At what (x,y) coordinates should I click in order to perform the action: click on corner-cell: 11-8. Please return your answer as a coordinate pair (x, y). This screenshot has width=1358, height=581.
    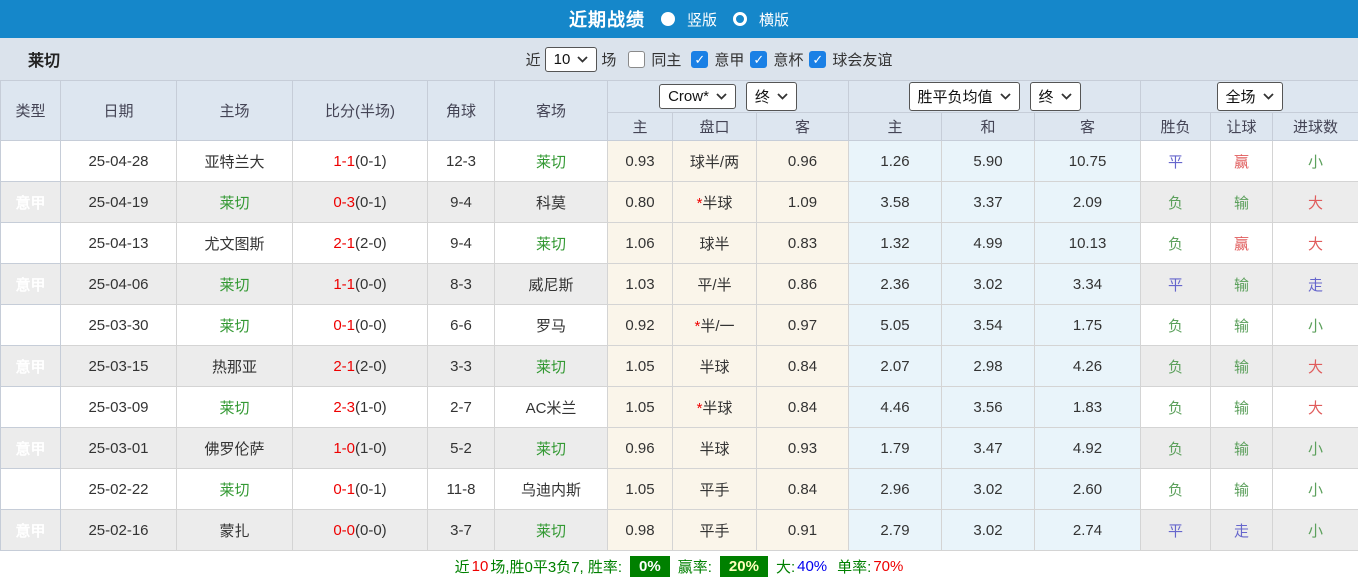
    Looking at the image, I should click on (461, 489).